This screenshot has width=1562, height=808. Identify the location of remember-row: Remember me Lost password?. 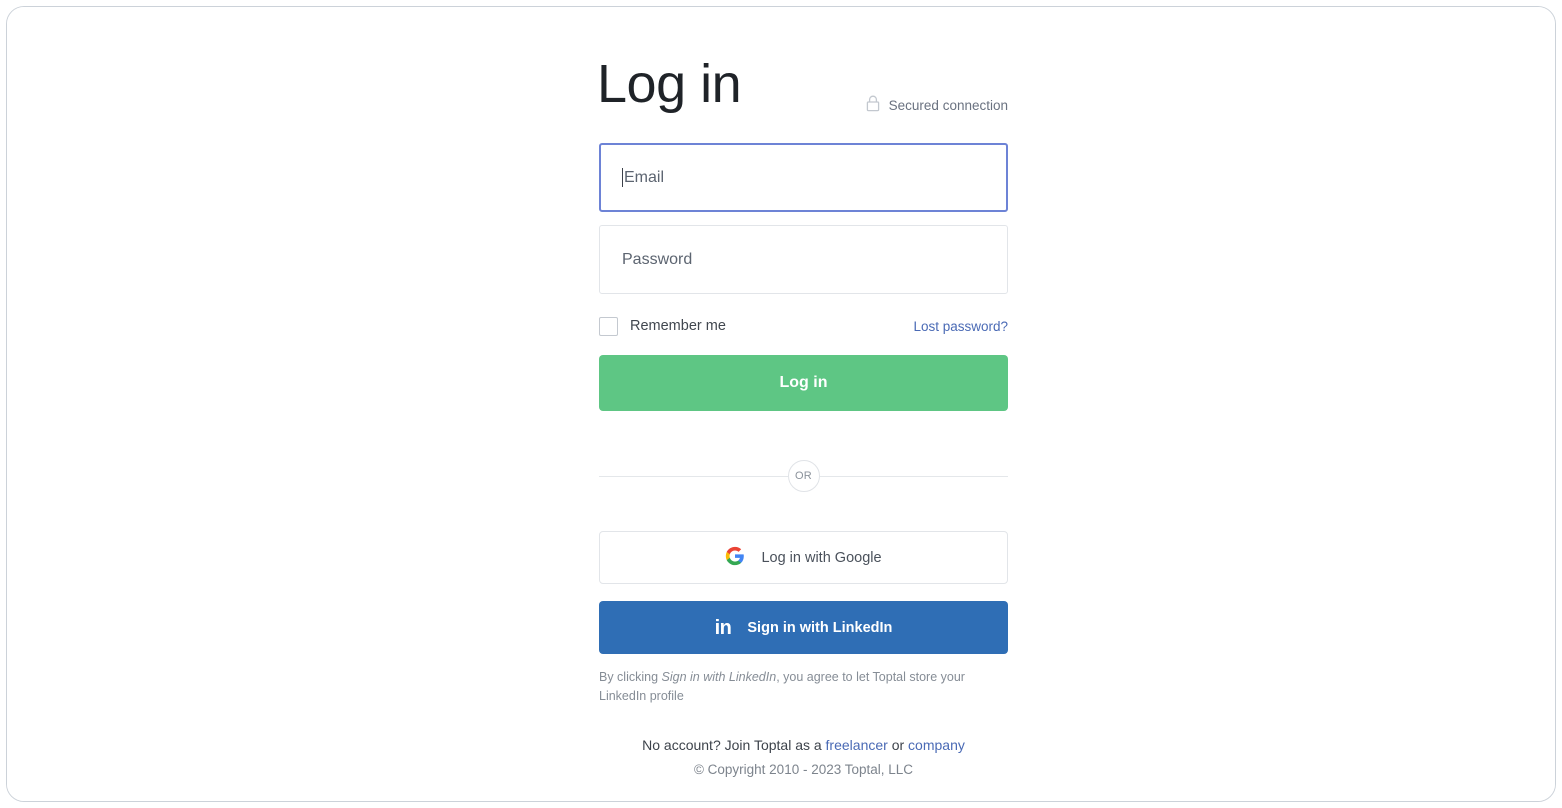
(803, 326).